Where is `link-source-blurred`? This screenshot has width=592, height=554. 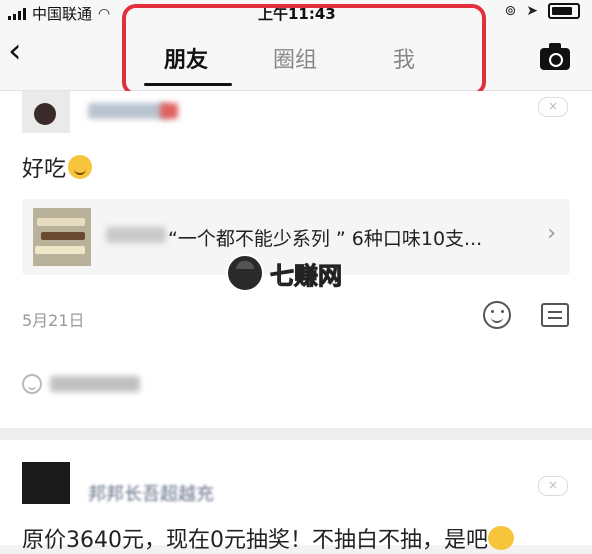
link-source-blurred is located at coordinates (136, 235).